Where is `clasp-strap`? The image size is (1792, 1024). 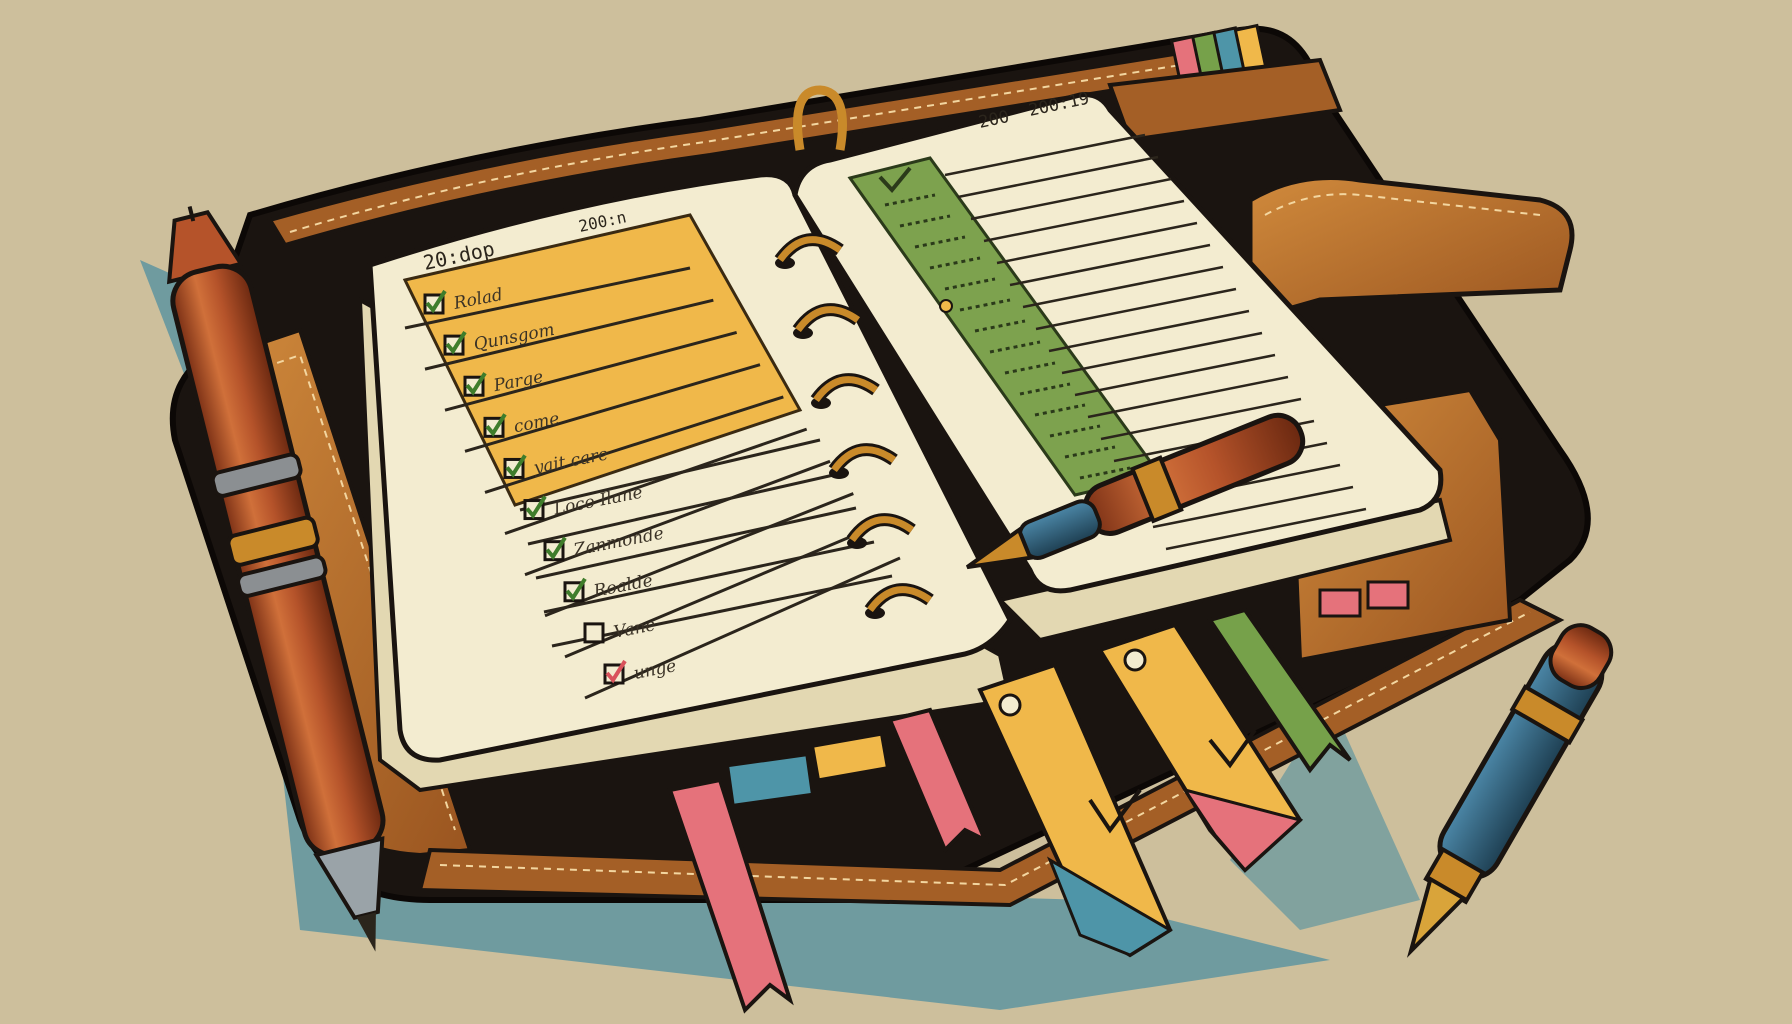
clasp-strap is located at coordinates (1411, 249).